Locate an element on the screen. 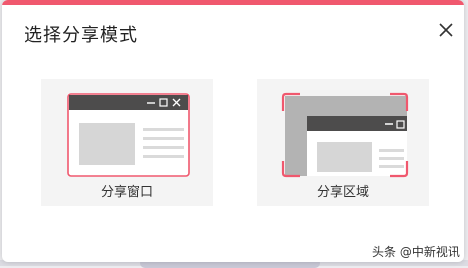 The image size is (468, 268). watermark: 头条 @中新视讯 is located at coordinates (416, 252).